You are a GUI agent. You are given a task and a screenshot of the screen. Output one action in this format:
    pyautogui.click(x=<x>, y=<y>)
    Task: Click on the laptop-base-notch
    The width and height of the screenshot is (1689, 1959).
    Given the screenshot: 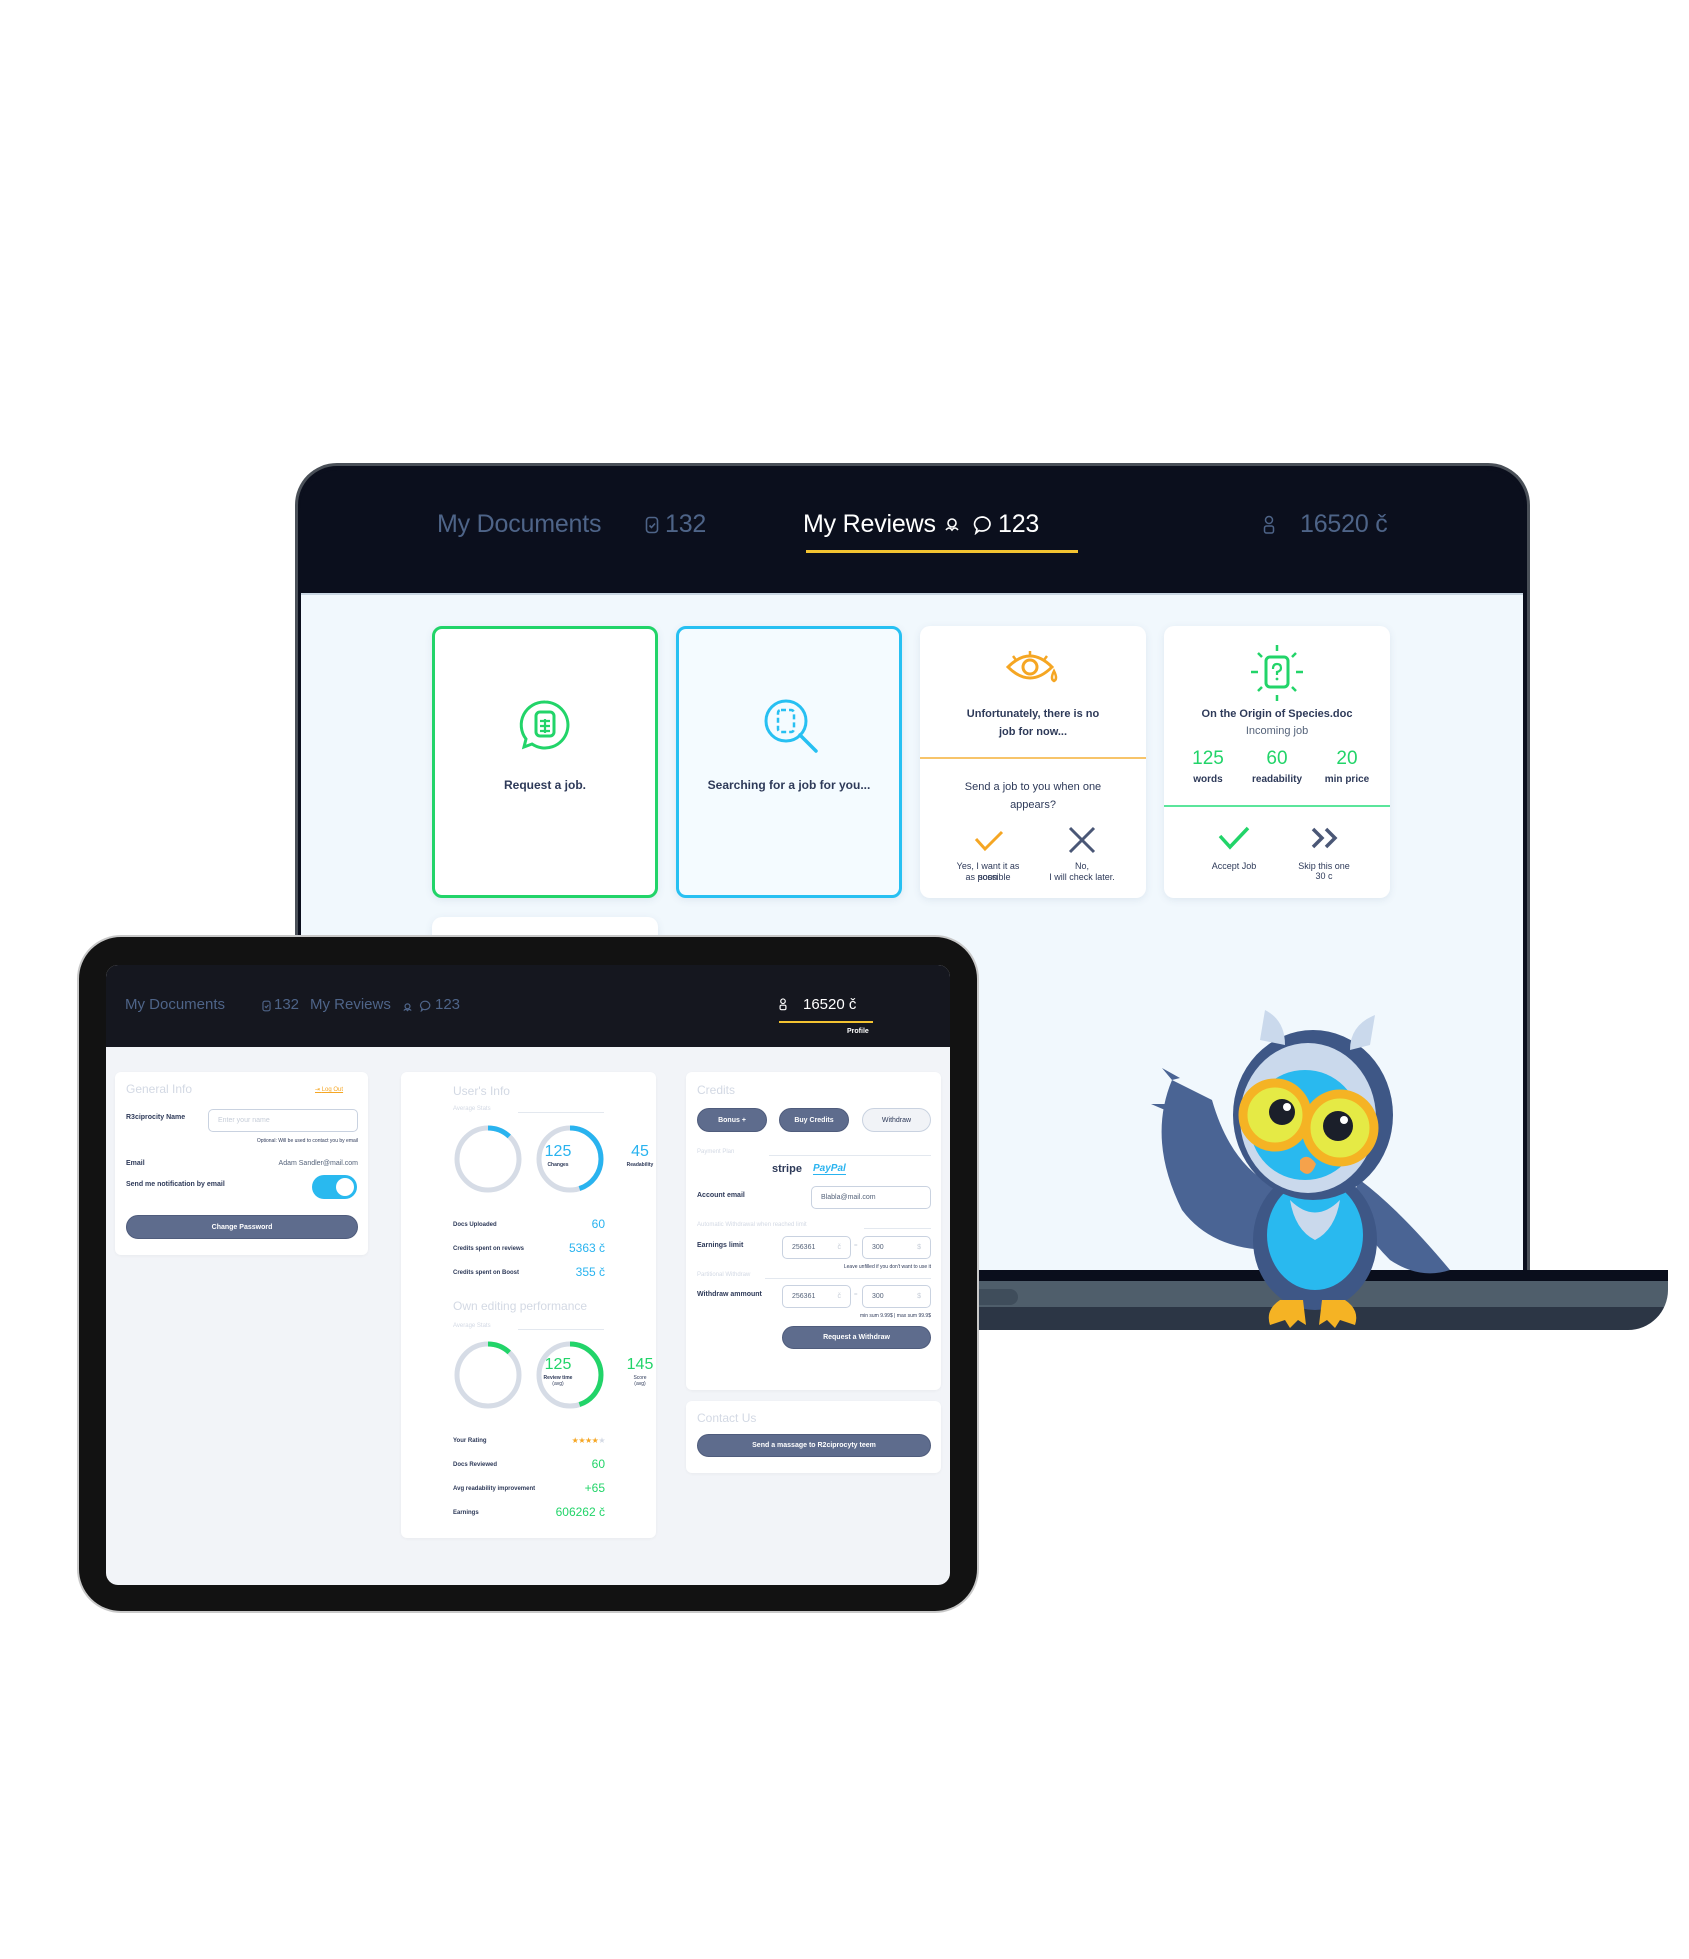 What is the action you would take?
    pyautogui.click(x=998, y=1297)
    